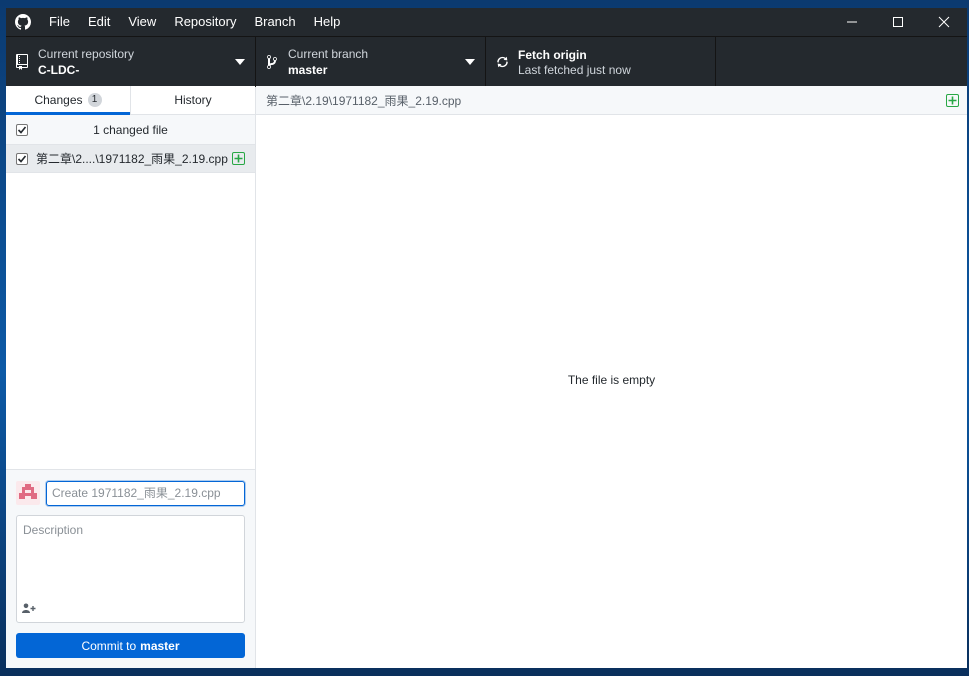  I want to click on changes-count-badge: 1, so click(94, 100).